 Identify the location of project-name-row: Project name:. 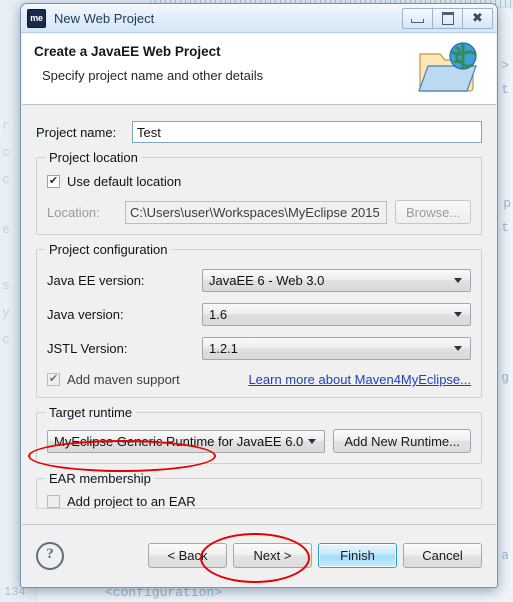
(259, 132).